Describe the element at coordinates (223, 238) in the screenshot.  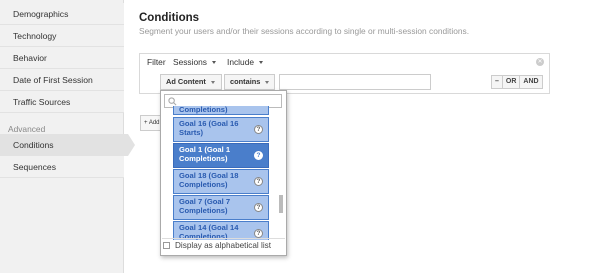
I see `divider` at that location.